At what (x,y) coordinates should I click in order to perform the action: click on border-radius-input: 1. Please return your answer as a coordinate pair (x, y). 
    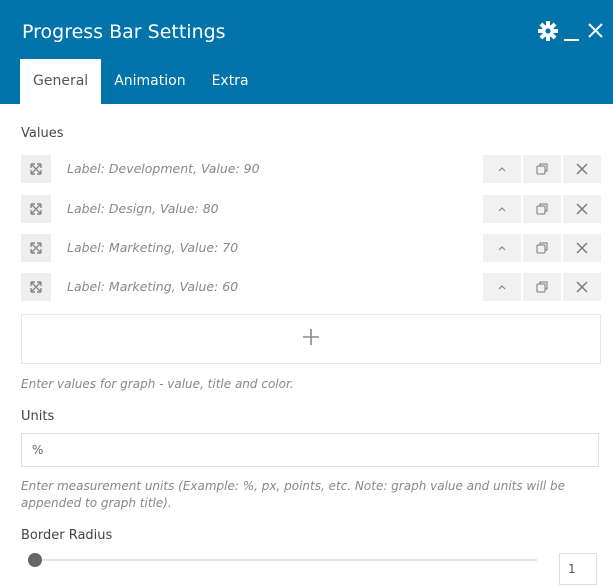
    Looking at the image, I should click on (578, 569).